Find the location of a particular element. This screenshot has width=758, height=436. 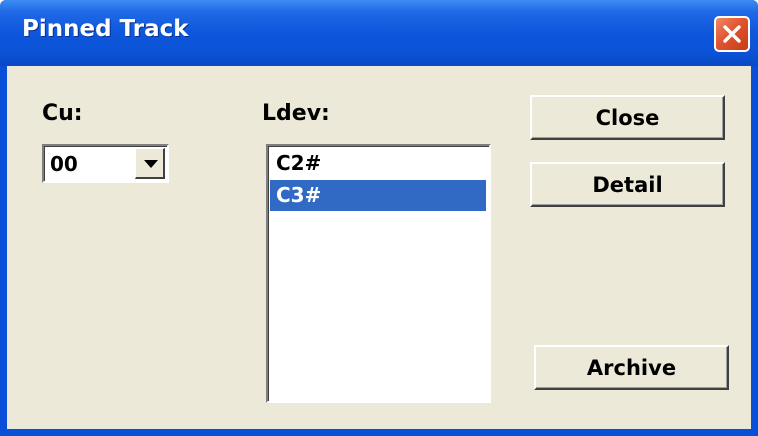

close-window-button is located at coordinates (732, 34).